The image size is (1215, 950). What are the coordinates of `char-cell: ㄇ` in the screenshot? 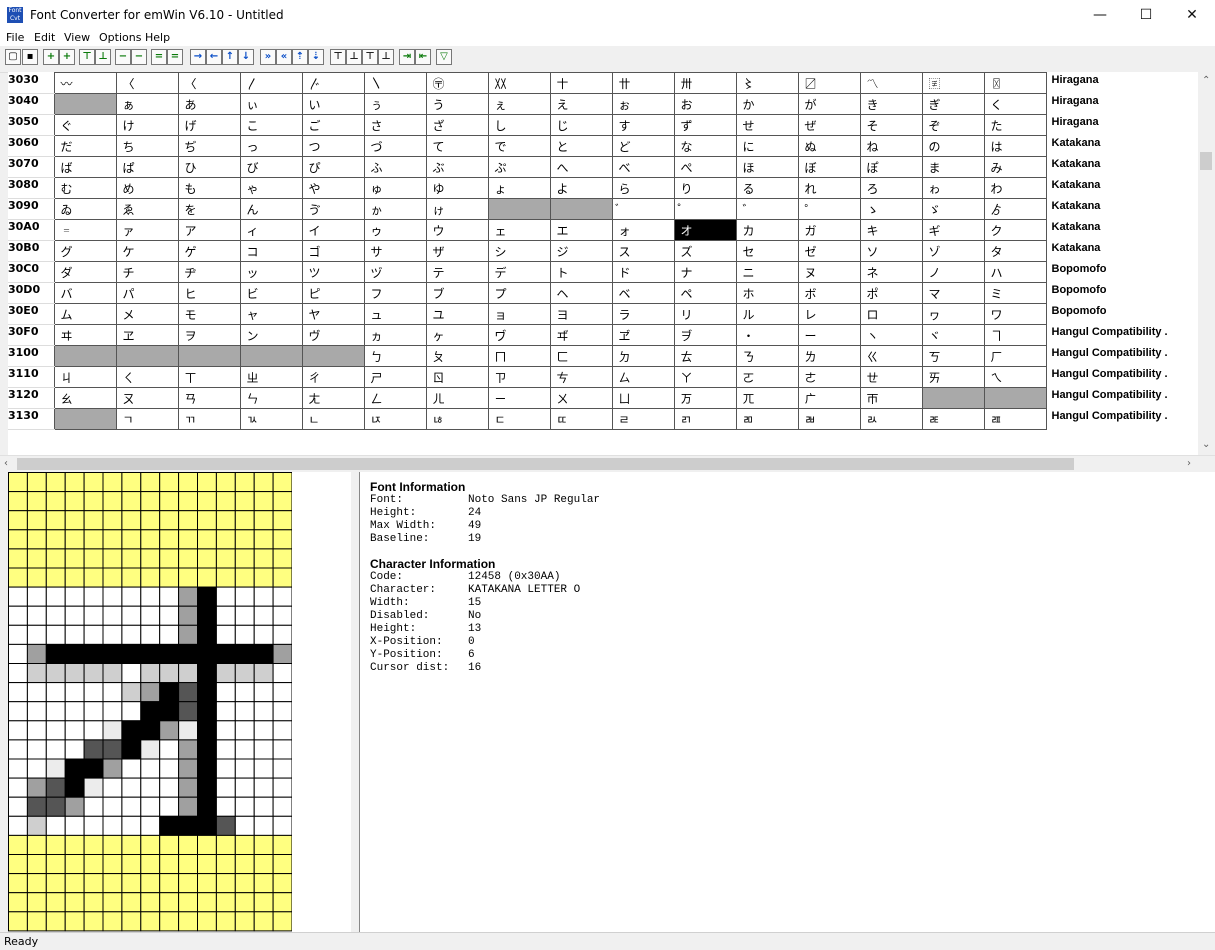 It's located at (519, 356).